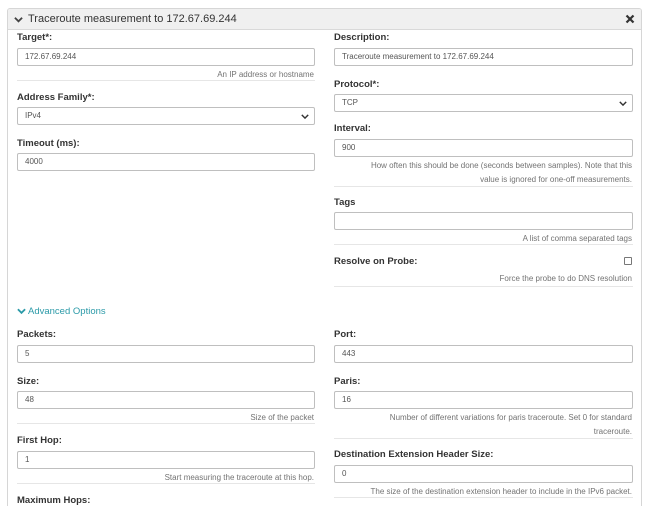 The width and height of the screenshot is (650, 506). Describe the element at coordinates (166, 162) in the screenshot. I see `timeout-input: 4000` at that location.